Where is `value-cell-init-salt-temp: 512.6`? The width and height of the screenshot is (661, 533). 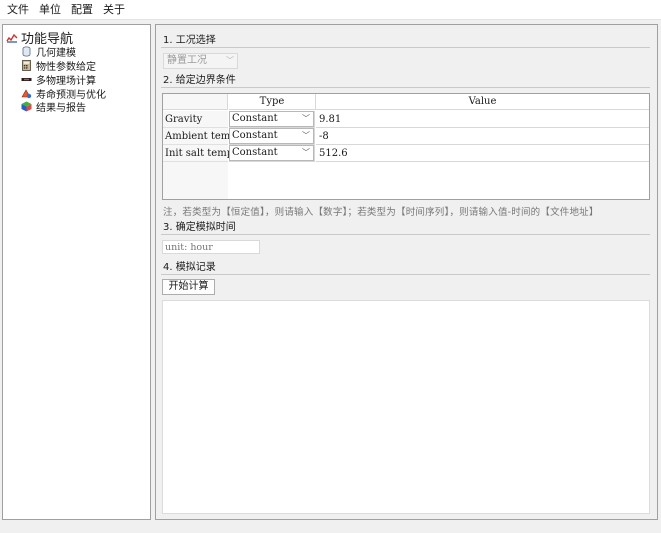
value-cell-init-salt-temp: 512.6 is located at coordinates (482, 153).